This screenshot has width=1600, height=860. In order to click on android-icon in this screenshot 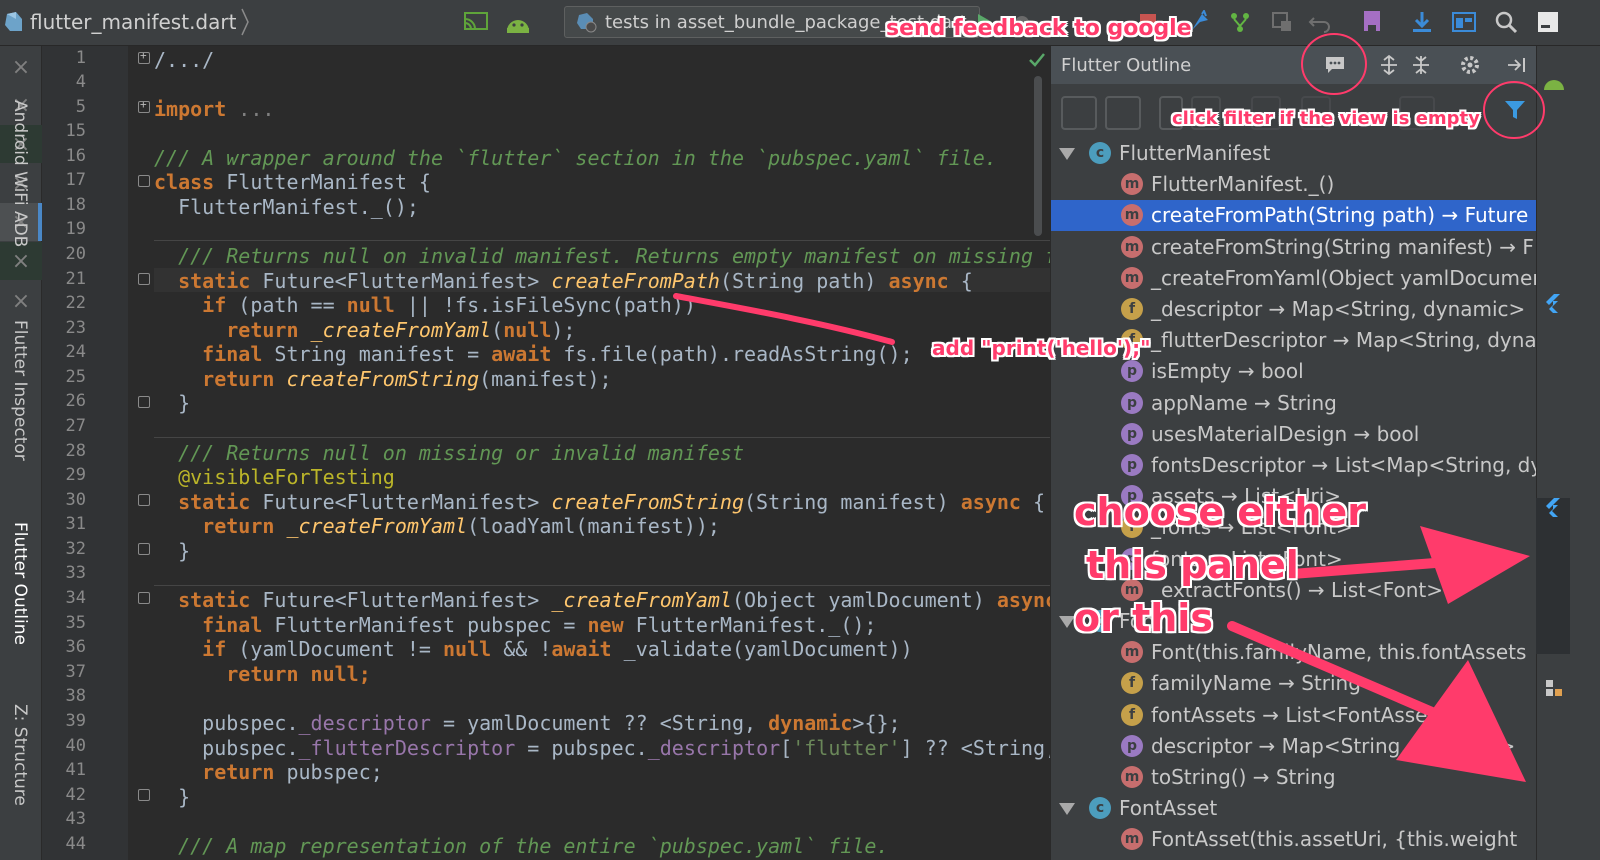, I will do `click(518, 22)`.